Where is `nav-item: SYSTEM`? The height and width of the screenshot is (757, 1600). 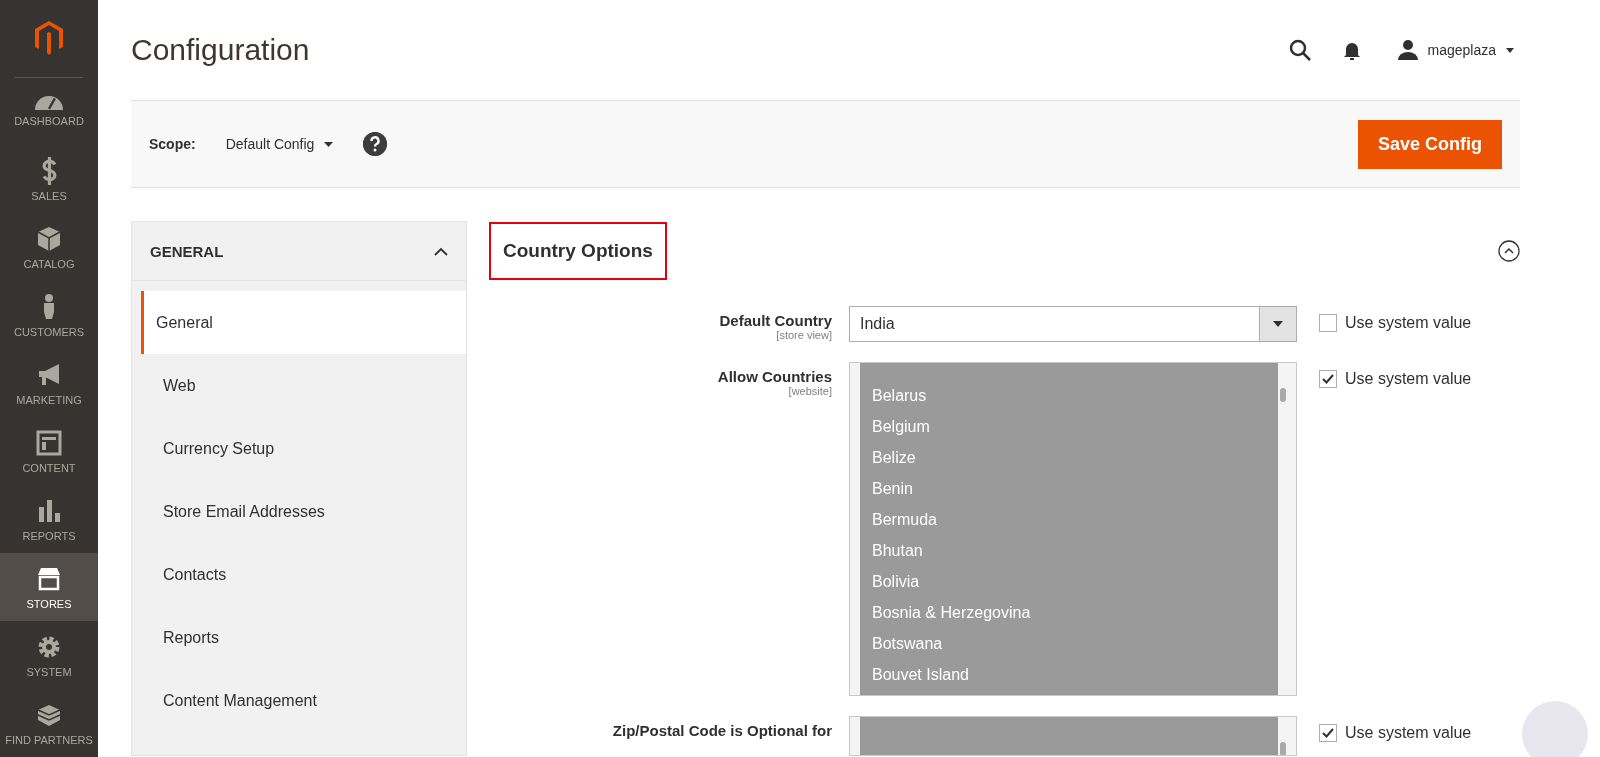 nav-item: SYSTEM is located at coordinates (49, 655).